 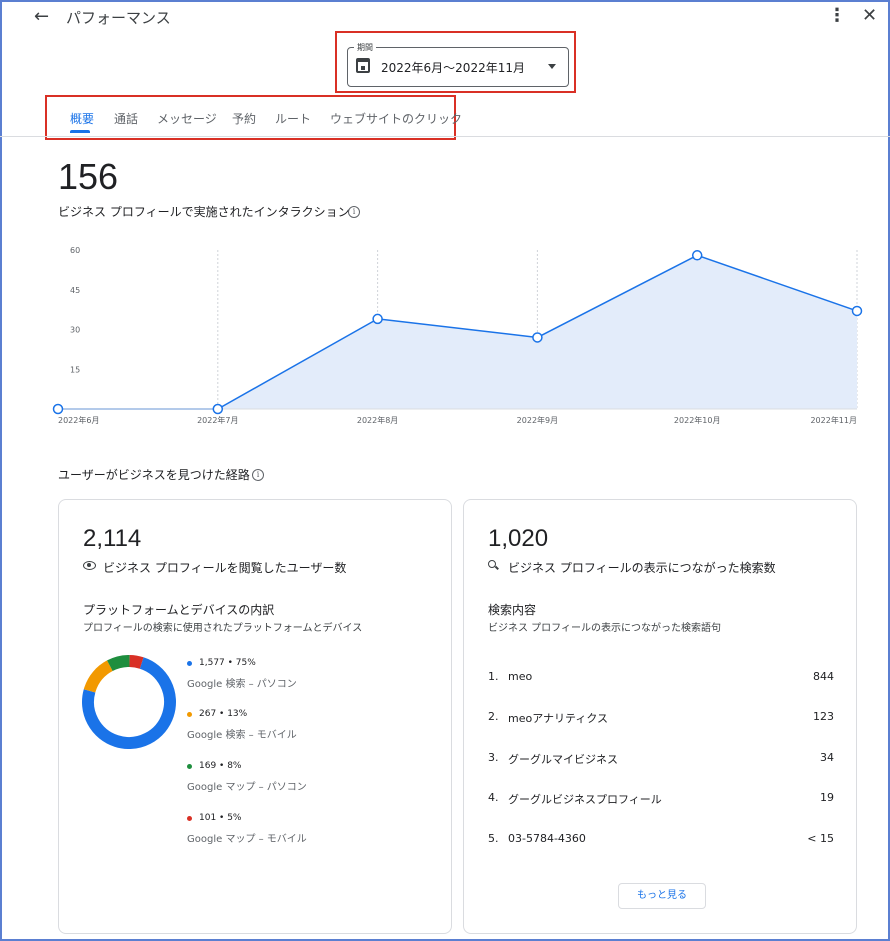 What do you see at coordinates (445, 136) in the screenshot?
I see `tabs-divider` at bounding box center [445, 136].